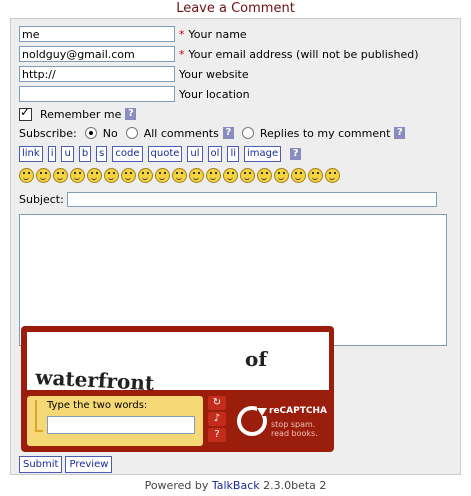 The height and width of the screenshot is (496, 471). I want to click on remember-row: Remember me ?, so click(78, 113).